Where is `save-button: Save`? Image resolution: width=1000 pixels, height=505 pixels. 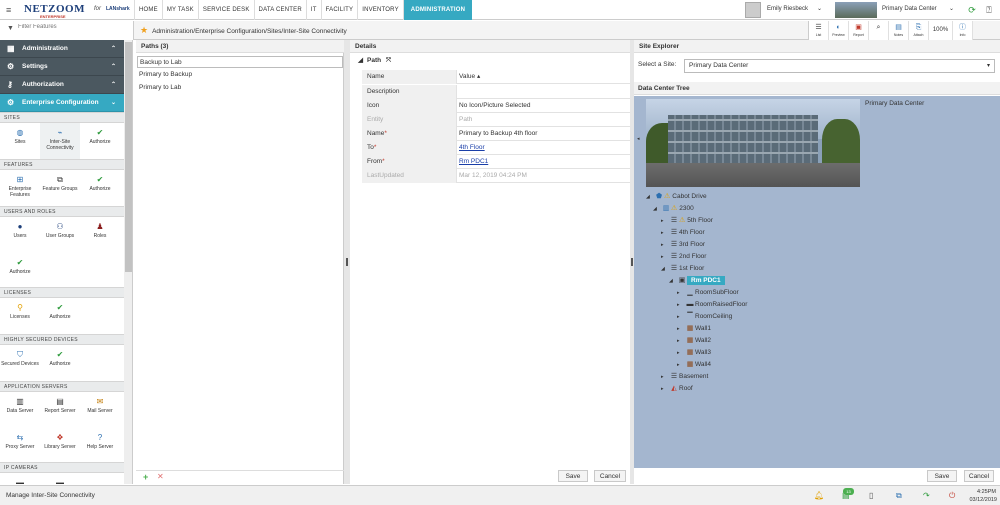 save-button: Save is located at coordinates (573, 476).